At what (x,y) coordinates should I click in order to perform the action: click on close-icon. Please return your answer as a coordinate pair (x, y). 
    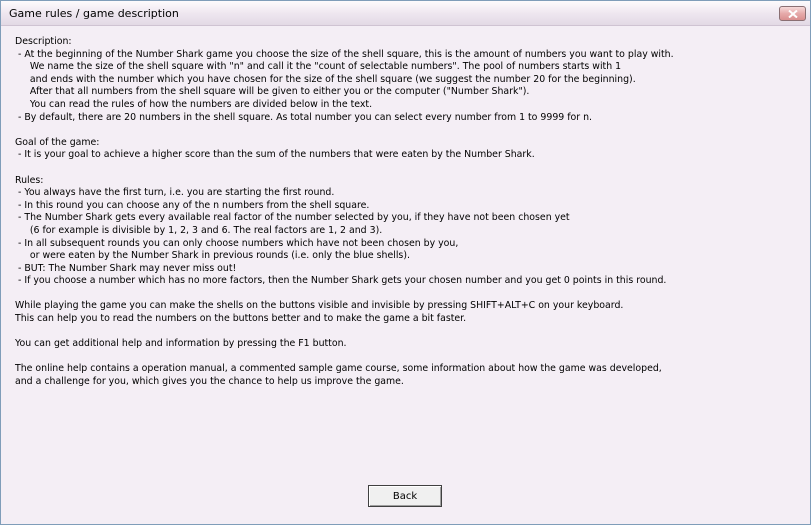
    Looking at the image, I should click on (793, 14).